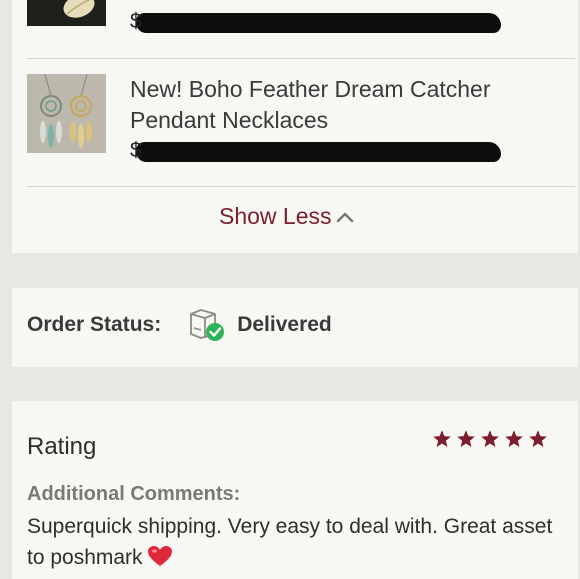 The image size is (580, 579). What do you see at coordinates (344, 217) in the screenshot?
I see `chevron-up-icon` at bounding box center [344, 217].